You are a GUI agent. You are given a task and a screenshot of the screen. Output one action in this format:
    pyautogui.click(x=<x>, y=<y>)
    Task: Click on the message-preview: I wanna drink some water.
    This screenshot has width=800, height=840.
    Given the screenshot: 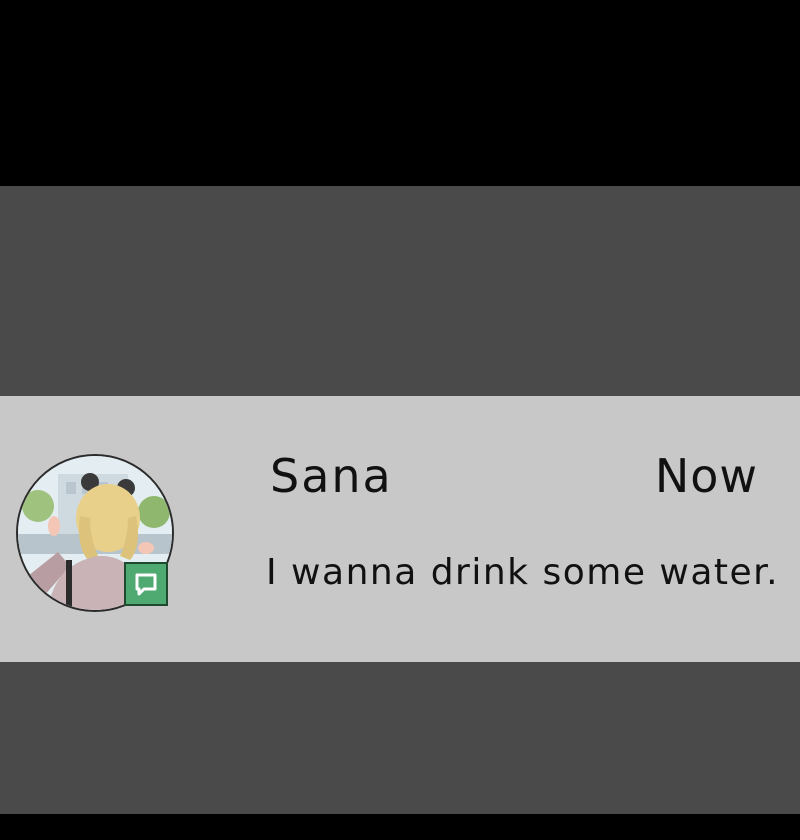 What is the action you would take?
    pyautogui.click(x=523, y=572)
    